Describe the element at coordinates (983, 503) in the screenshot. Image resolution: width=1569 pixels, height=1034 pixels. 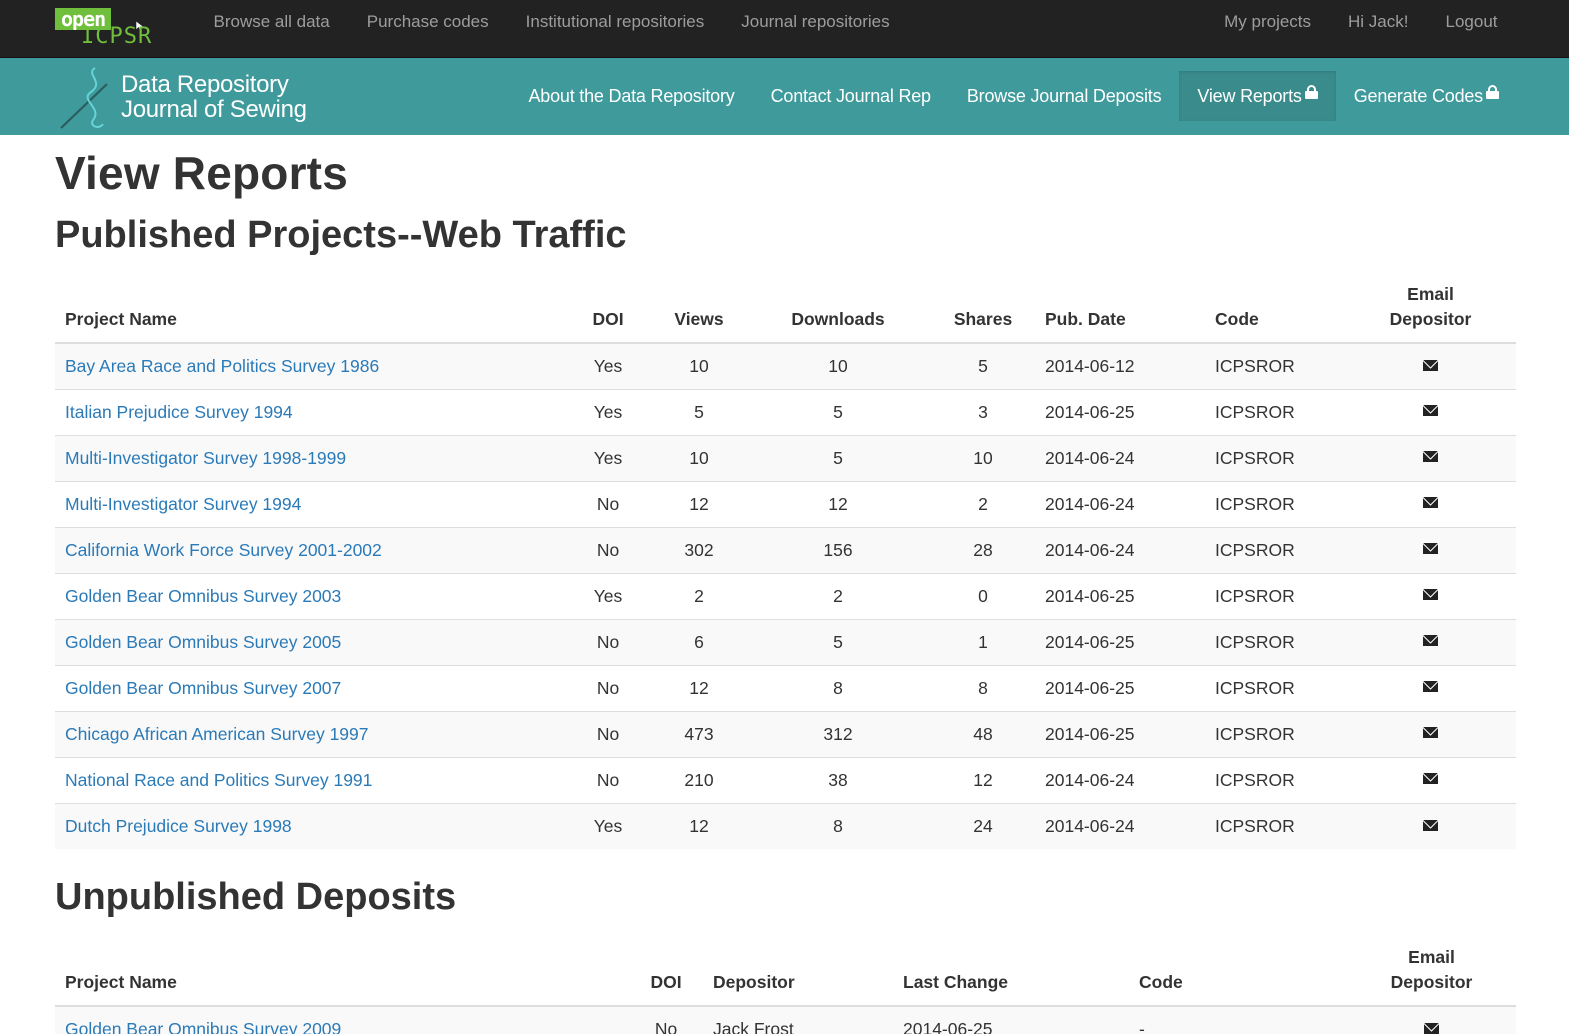
I see `cell-shares: 2` at that location.